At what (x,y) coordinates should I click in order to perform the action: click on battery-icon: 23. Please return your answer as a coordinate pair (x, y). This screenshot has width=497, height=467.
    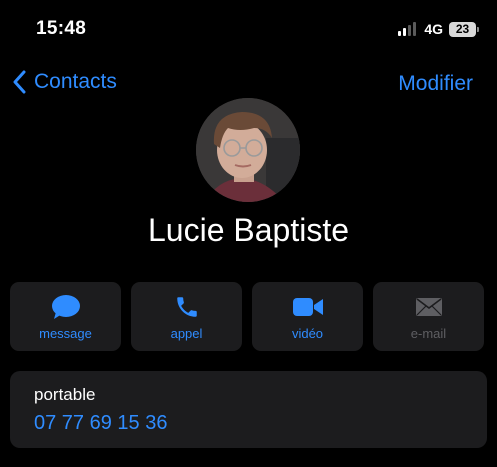
    Looking at the image, I should click on (464, 29).